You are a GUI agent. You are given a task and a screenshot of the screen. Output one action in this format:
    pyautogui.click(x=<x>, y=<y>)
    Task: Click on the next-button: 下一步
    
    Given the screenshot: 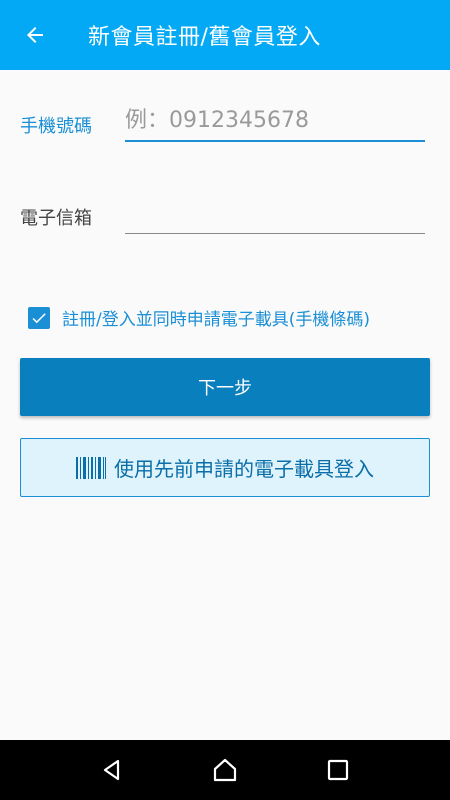 What is the action you would take?
    pyautogui.click(x=225, y=387)
    